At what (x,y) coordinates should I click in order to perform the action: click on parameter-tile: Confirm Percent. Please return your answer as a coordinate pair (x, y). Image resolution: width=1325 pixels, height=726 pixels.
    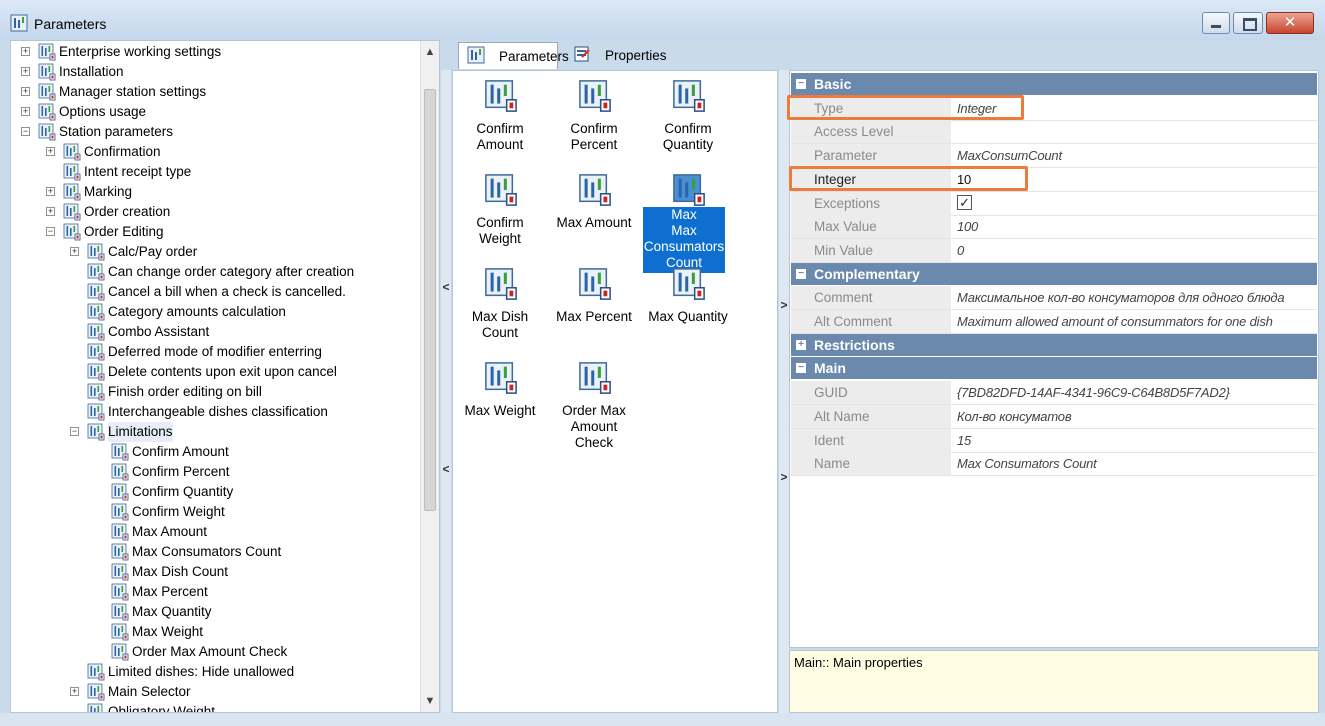
    Looking at the image, I should click on (594, 117).